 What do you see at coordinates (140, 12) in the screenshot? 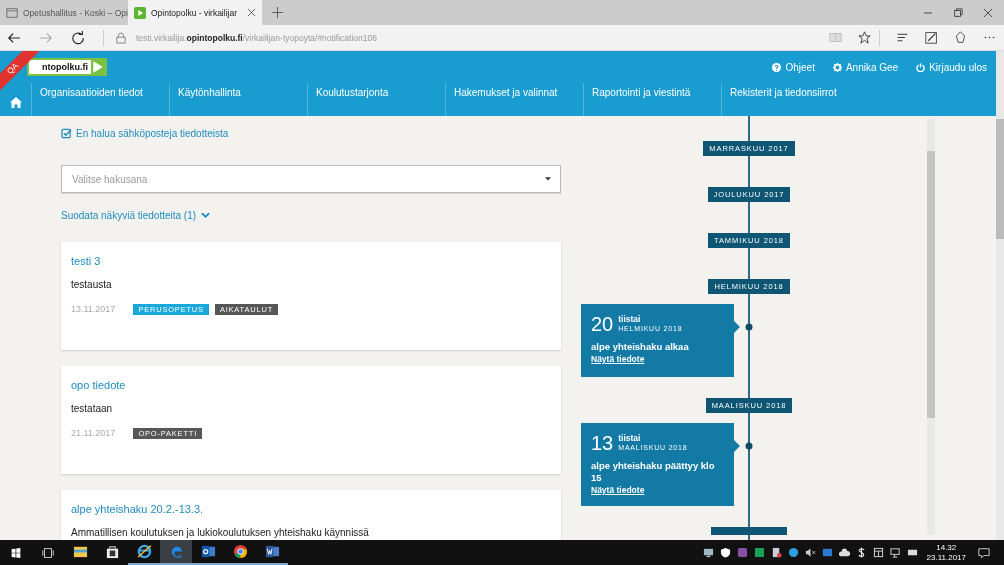
I see `play-icon` at bounding box center [140, 12].